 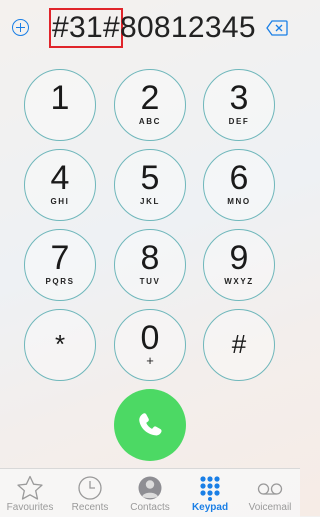 I want to click on clock-icon, so click(x=90, y=488).